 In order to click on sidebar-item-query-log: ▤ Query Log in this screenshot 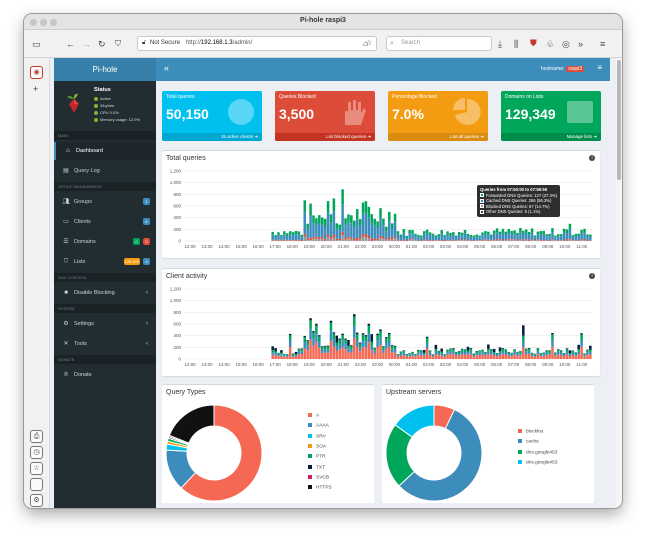, I will do `click(105, 171)`.